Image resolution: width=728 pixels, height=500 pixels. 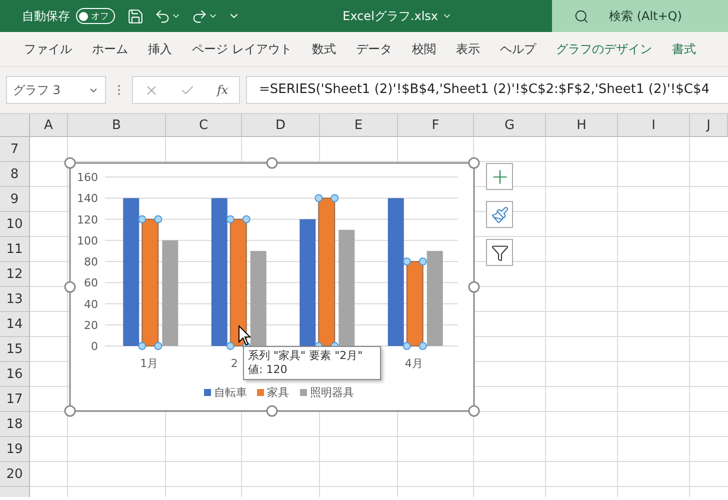 I want to click on column-header: A, so click(x=49, y=125).